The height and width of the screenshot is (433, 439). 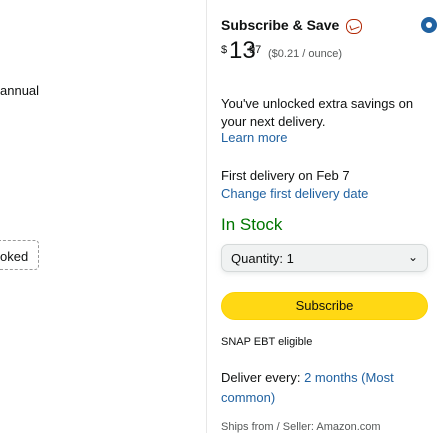 I want to click on subscribe-button: Subscribe, so click(x=324, y=306).